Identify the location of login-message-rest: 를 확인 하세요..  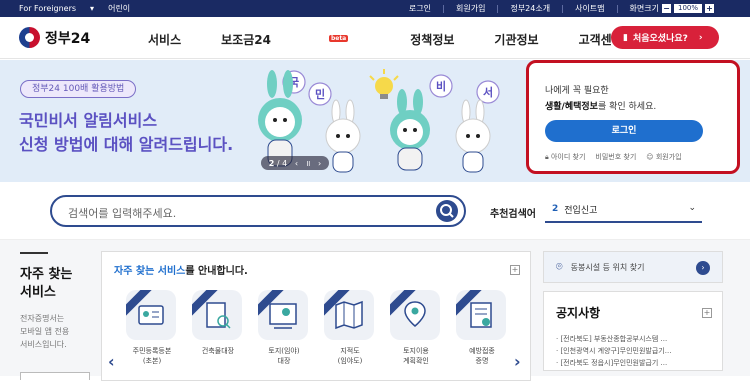
(627, 107).